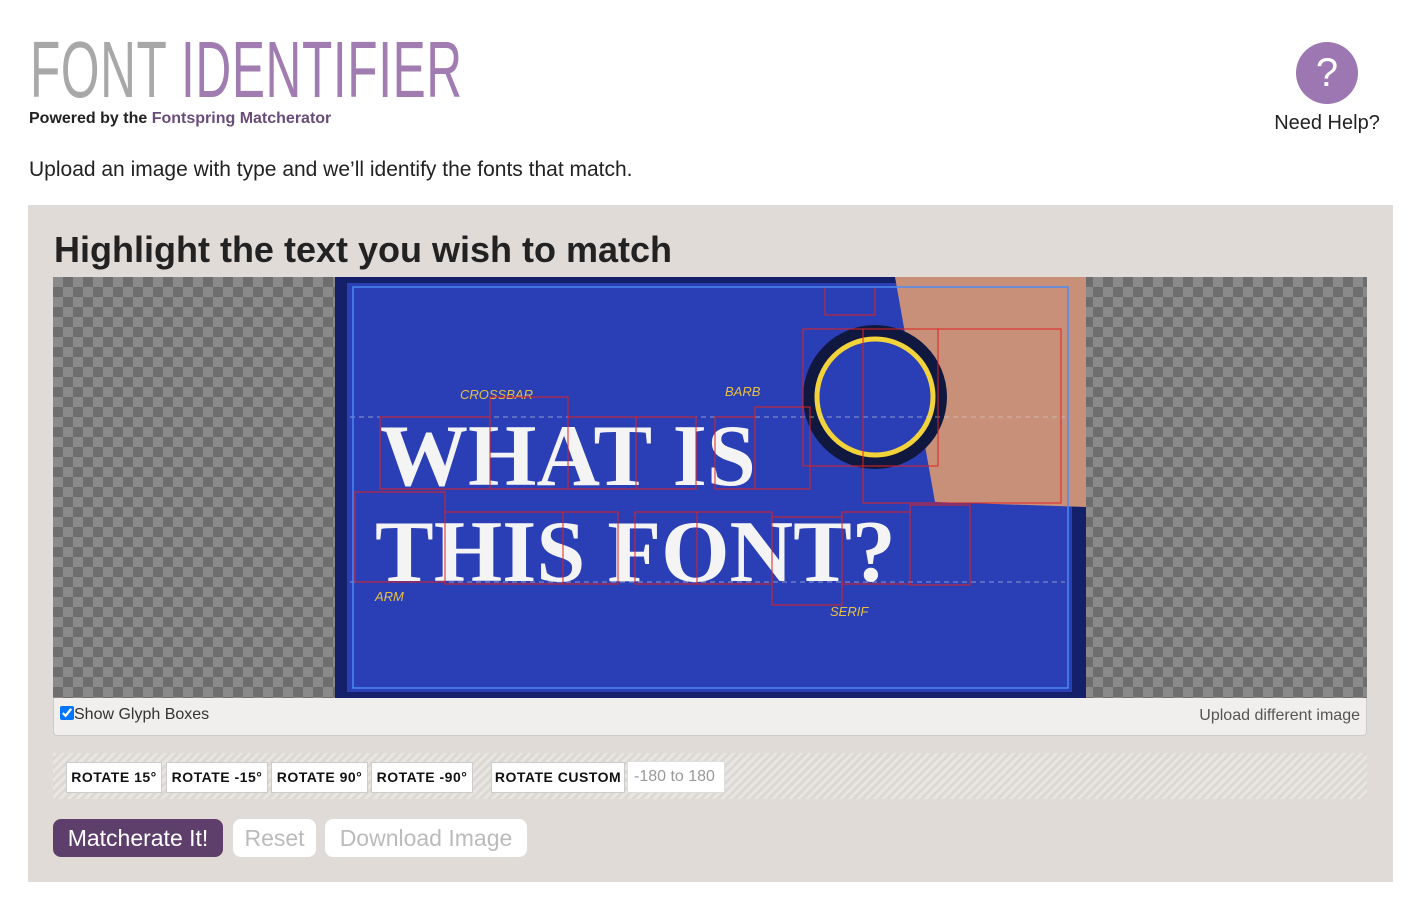 Image resolution: width=1419 pixels, height=910 pixels. What do you see at coordinates (1327, 73) in the screenshot?
I see `help-icon: ?` at bounding box center [1327, 73].